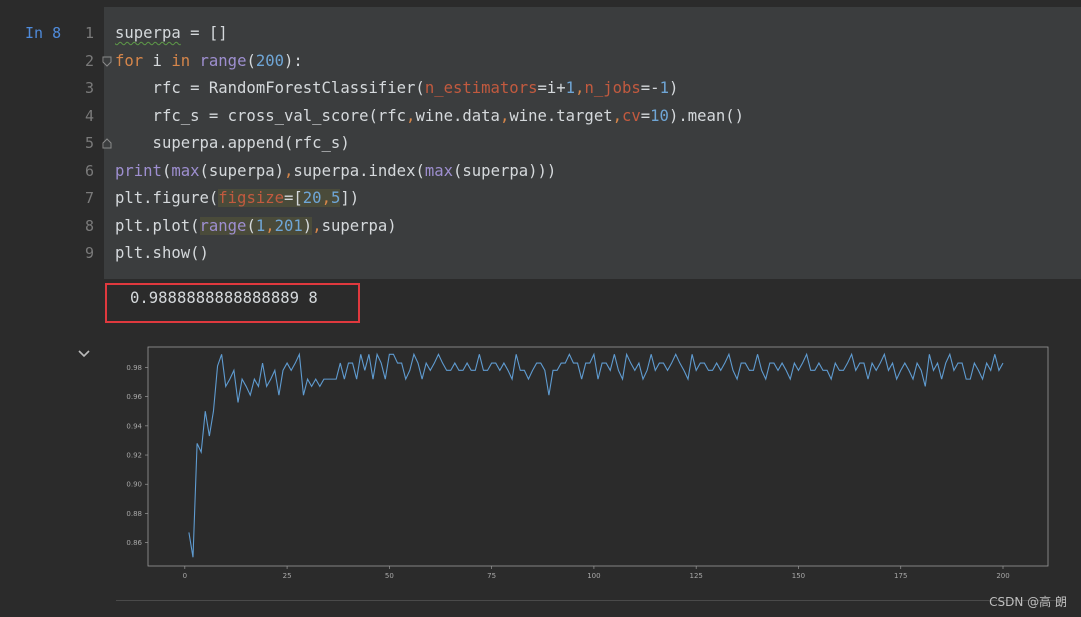 The image size is (1081, 617). What do you see at coordinates (89, 60) in the screenshot?
I see `line-number: 2` at bounding box center [89, 60].